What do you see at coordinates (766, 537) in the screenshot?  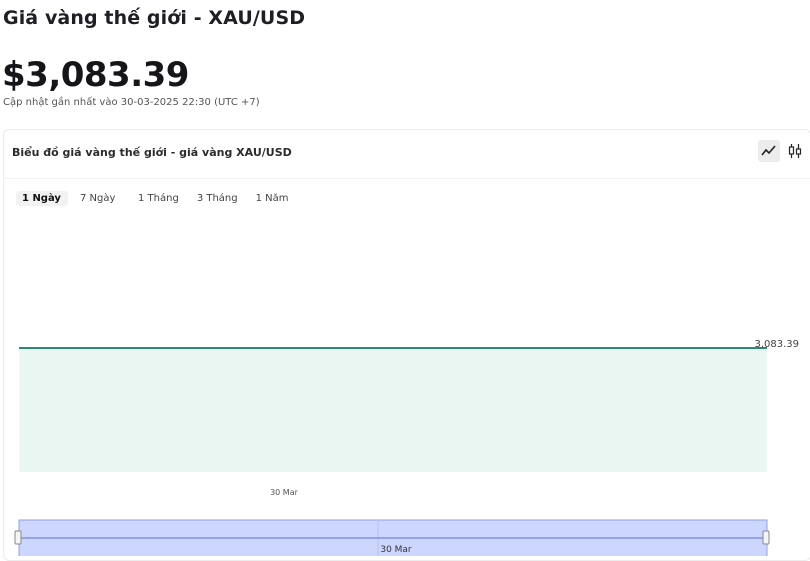 I see `navigator-right-handle` at bounding box center [766, 537].